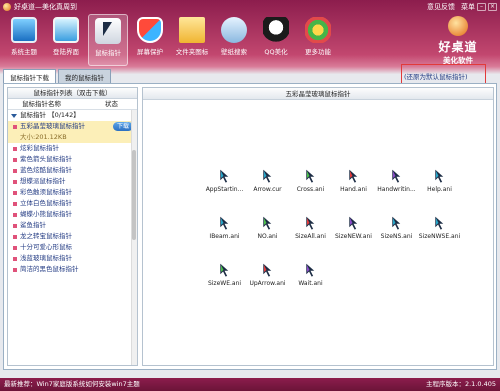  What do you see at coordinates (72, 93) in the screenshot?
I see `list-header: 鼠标指针列表（双击下载）` at bounding box center [72, 93].